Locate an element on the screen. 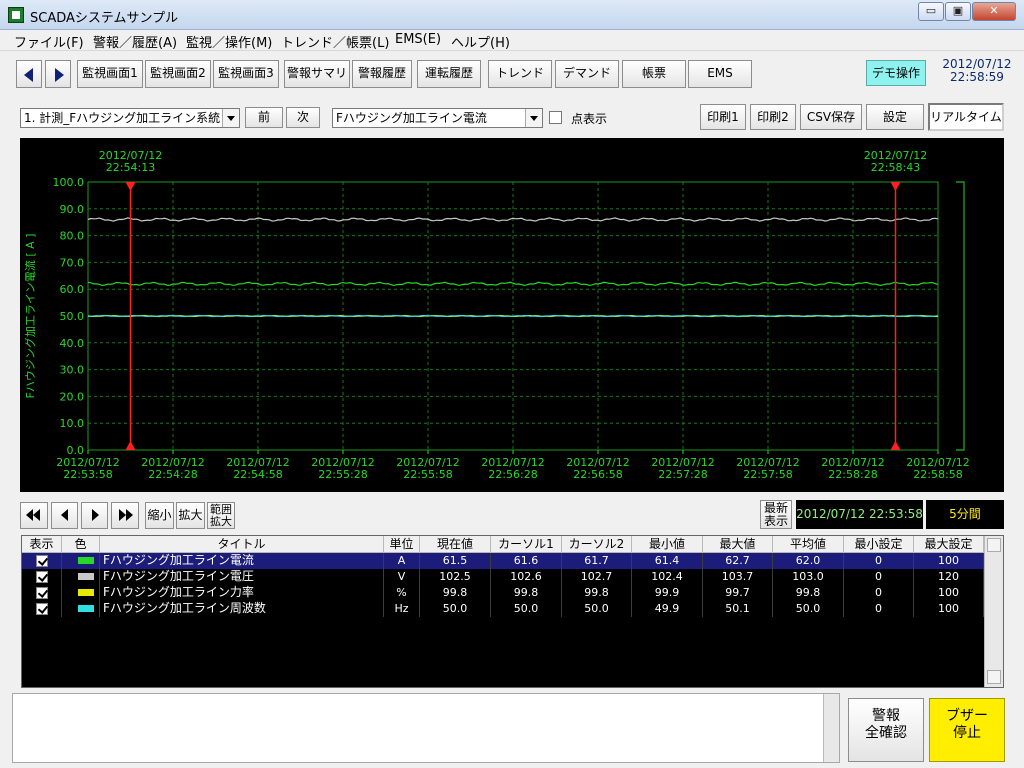 This screenshot has width=1024, height=768. settings-button: 設定 is located at coordinates (895, 117).